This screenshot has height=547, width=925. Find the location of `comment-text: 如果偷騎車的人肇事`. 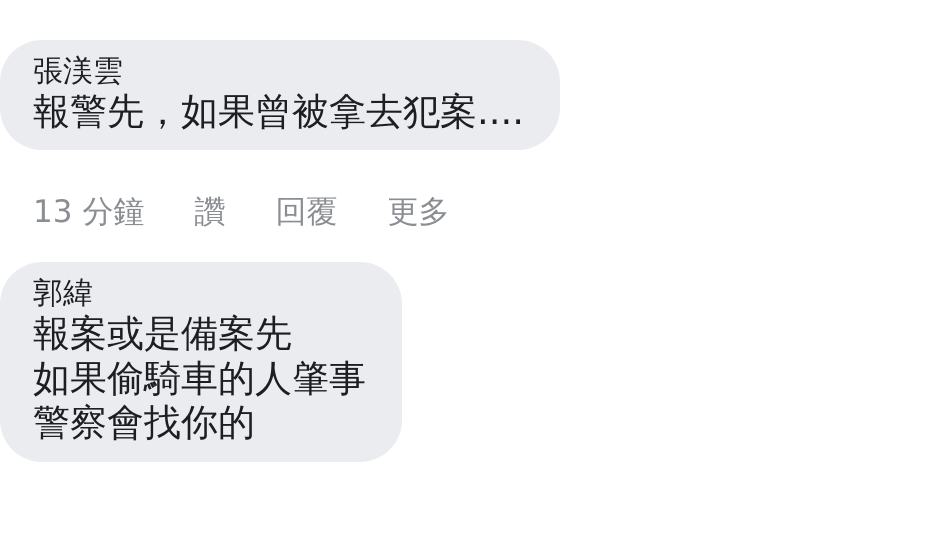

comment-text: 如果偷騎車的人肇事 is located at coordinates (199, 379).